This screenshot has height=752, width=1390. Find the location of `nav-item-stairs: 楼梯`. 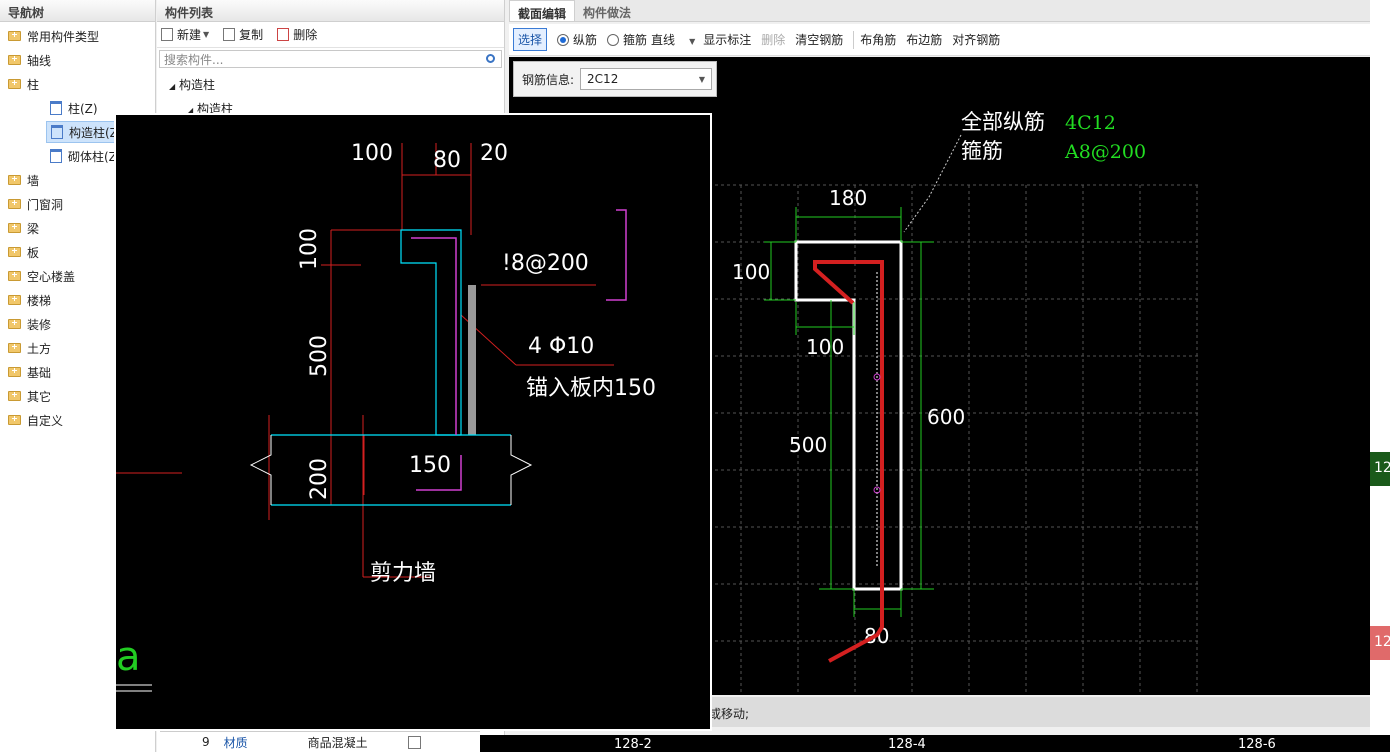

nav-item-stairs: 楼梯 is located at coordinates (29, 300).